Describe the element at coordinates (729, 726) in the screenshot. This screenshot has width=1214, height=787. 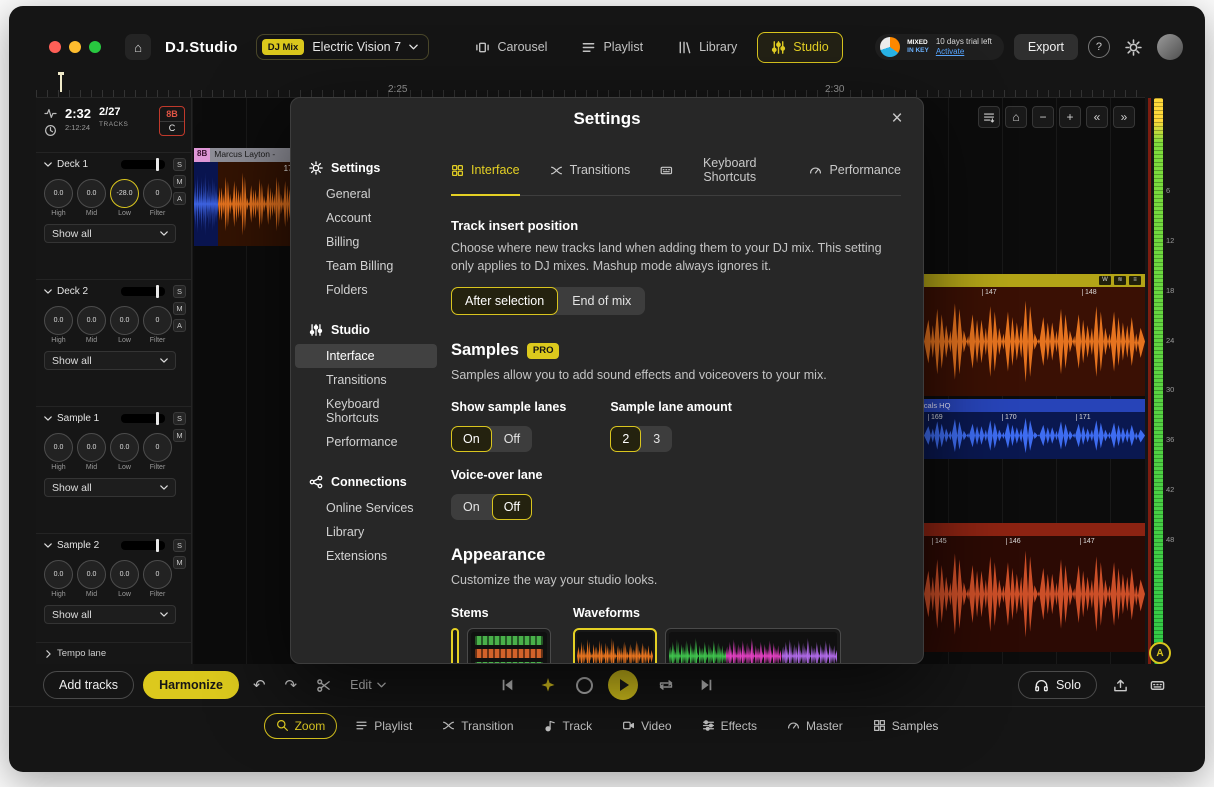
I see `tab-effects: Effects` at that location.